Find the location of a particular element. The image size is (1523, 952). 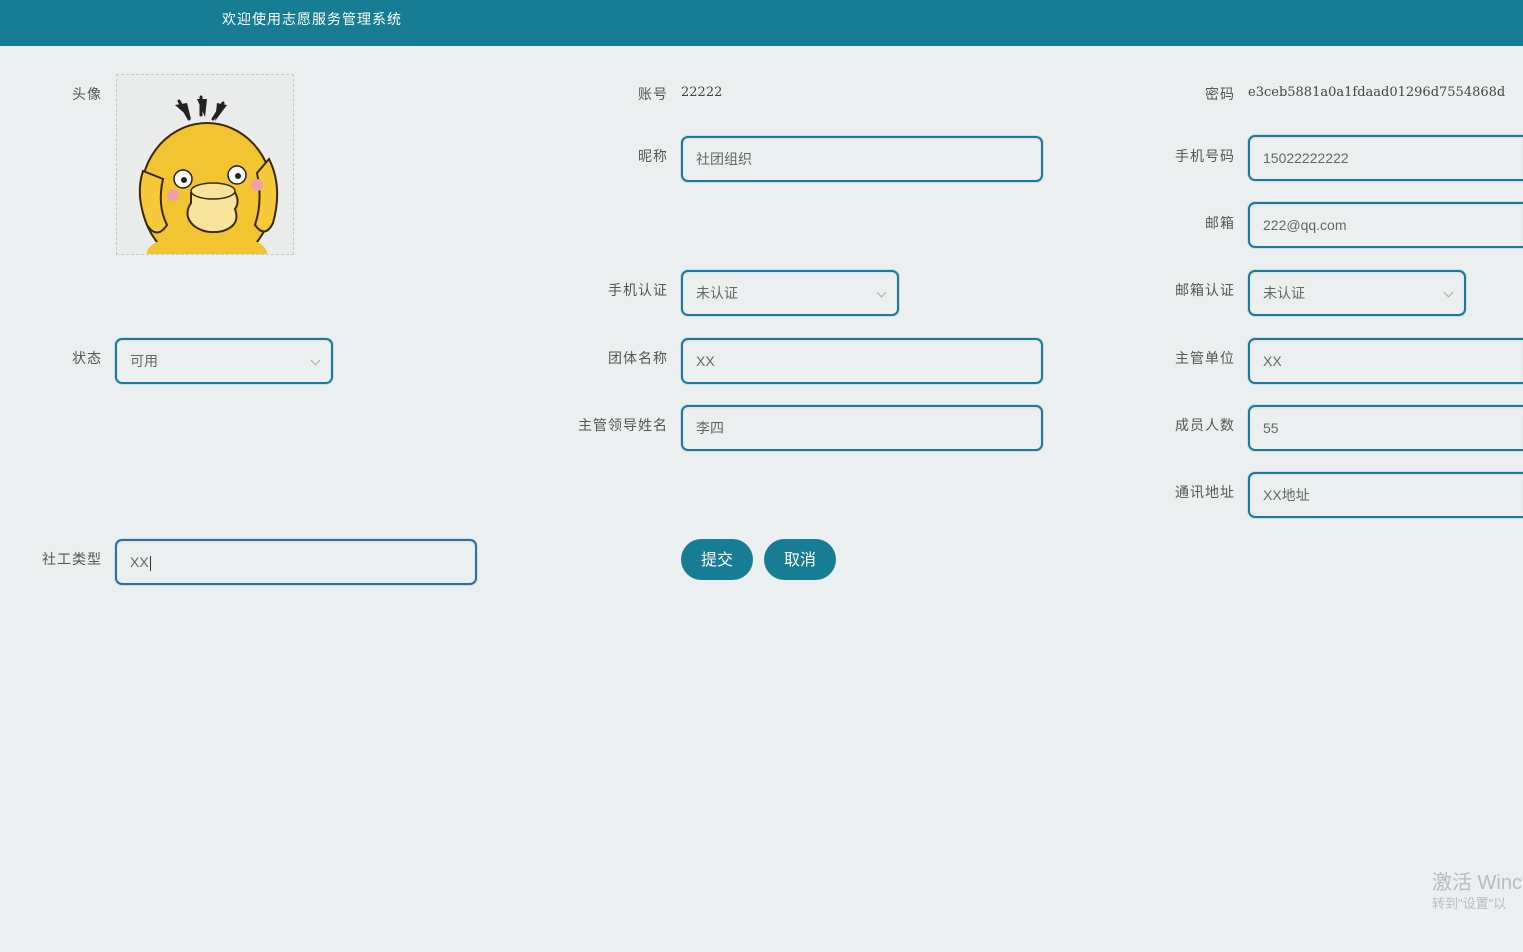

phone-verify-select: 未认证 is located at coordinates (790, 293).